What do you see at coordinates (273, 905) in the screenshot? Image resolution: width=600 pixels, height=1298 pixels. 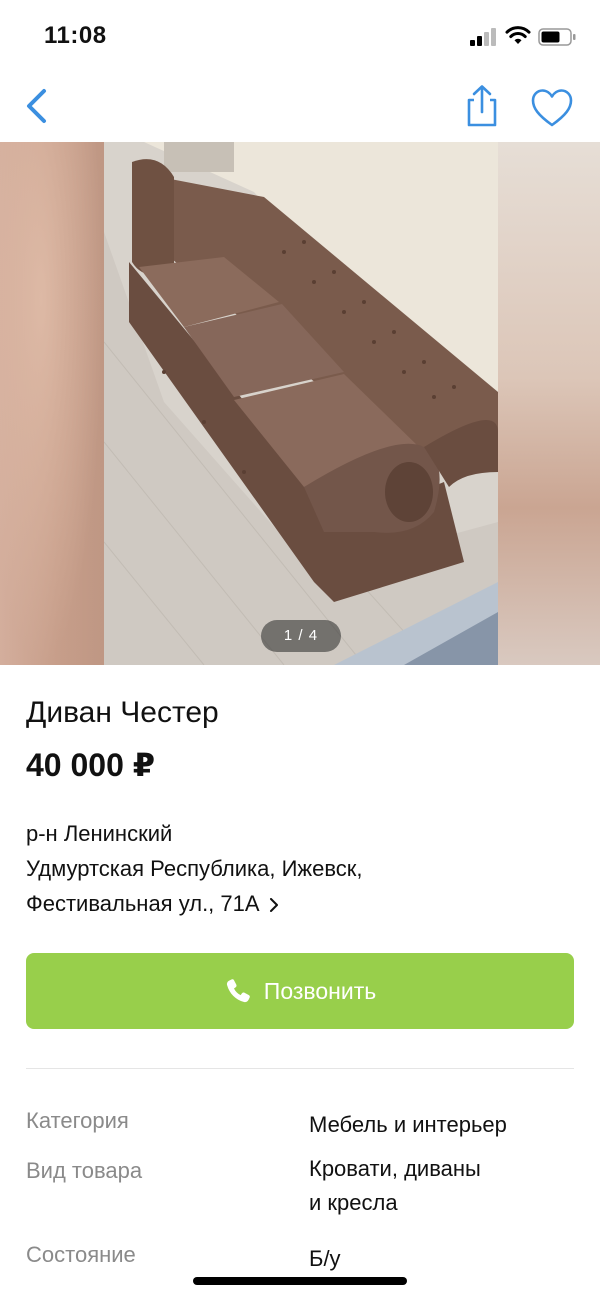 I see `chevron-right-icon` at bounding box center [273, 905].